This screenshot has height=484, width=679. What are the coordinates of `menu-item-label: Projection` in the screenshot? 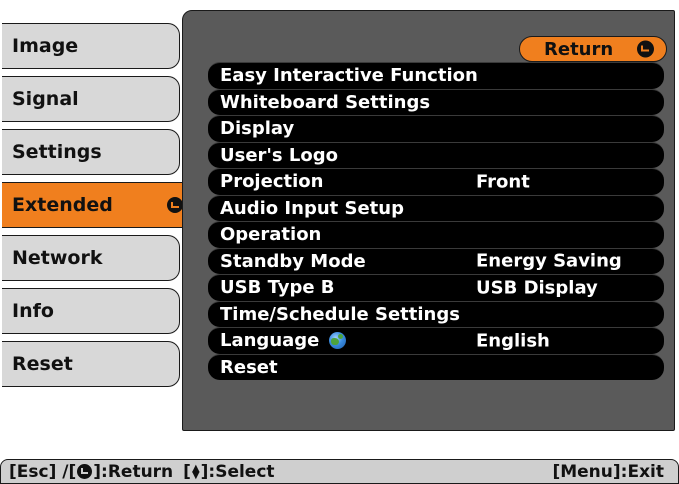 It's located at (272, 182).